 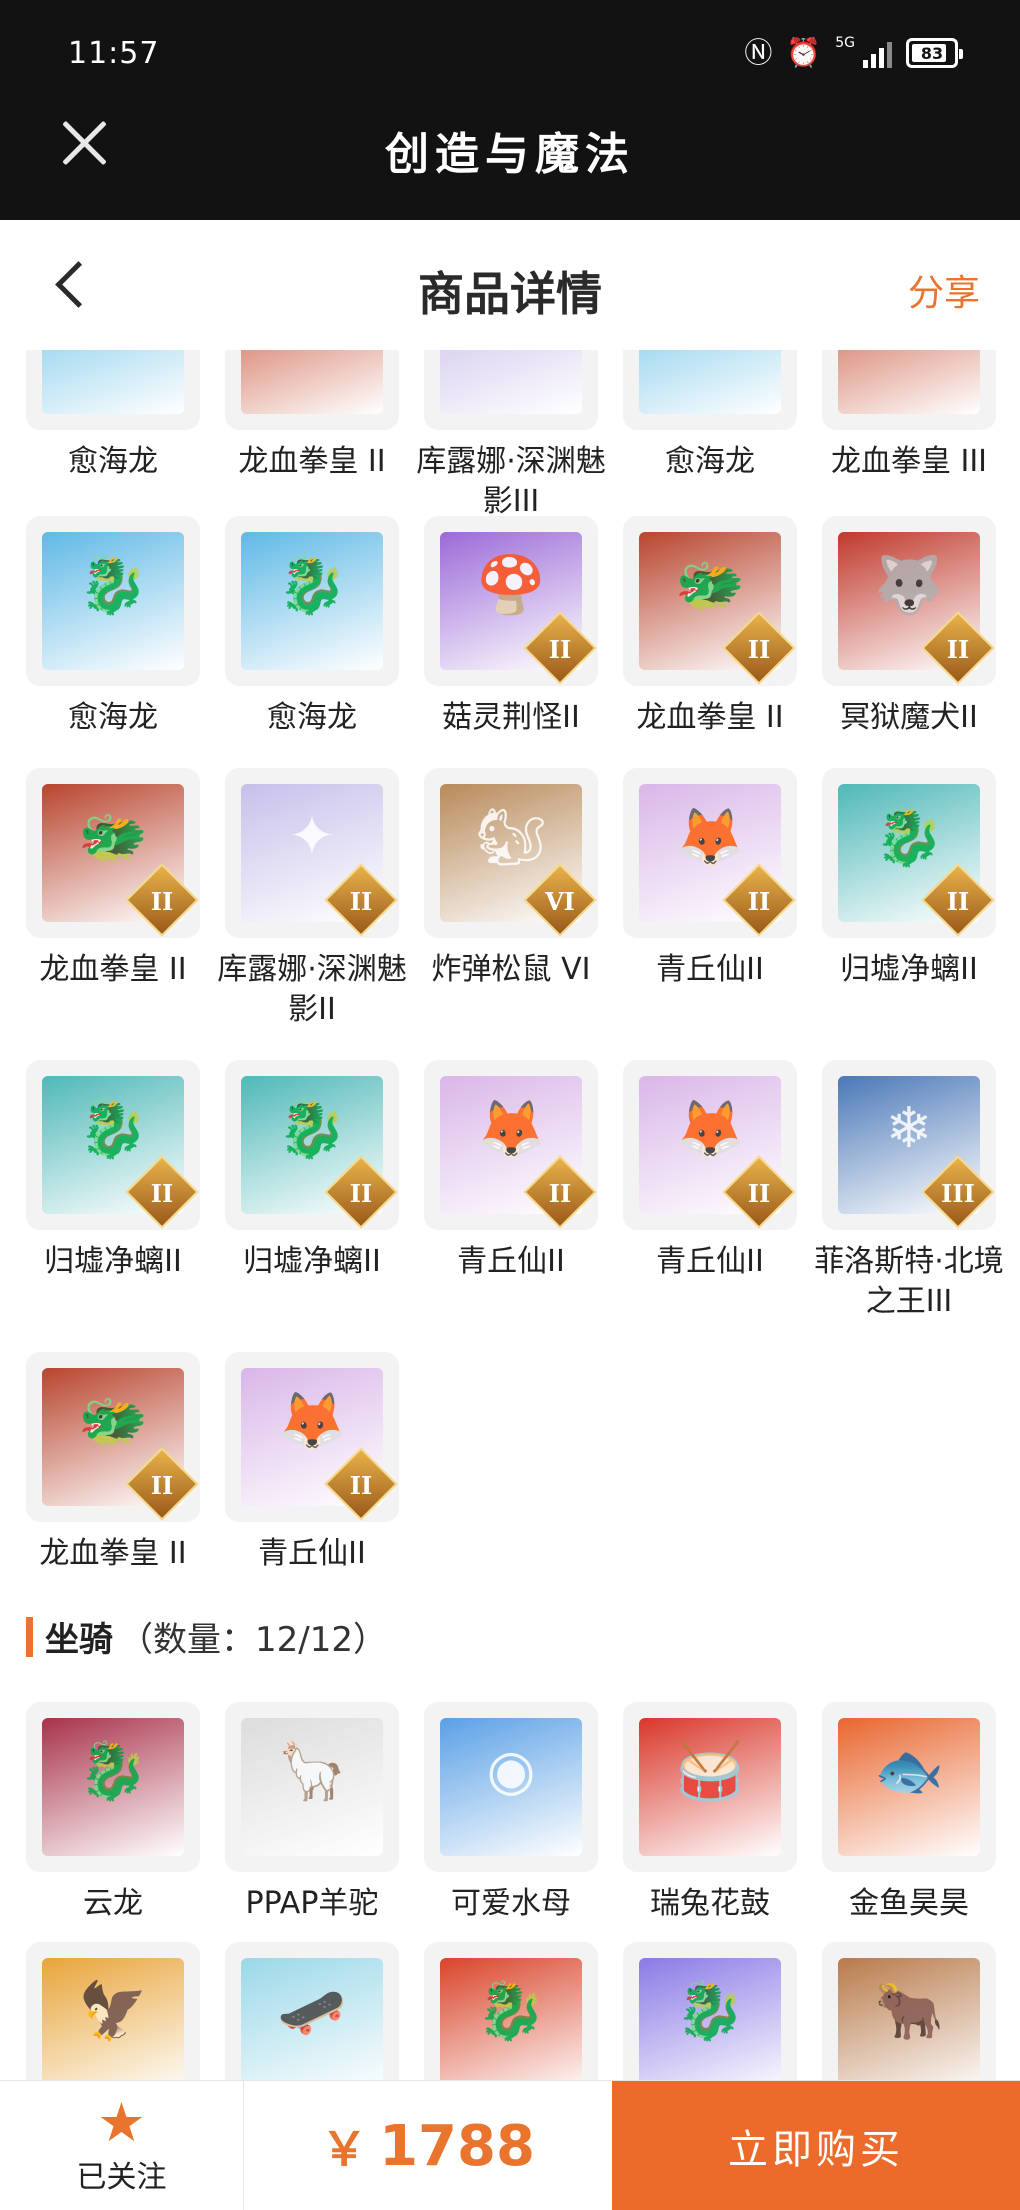 I want to click on pet-item: 库露娜·深渊魅影III, so click(x=511, y=436).